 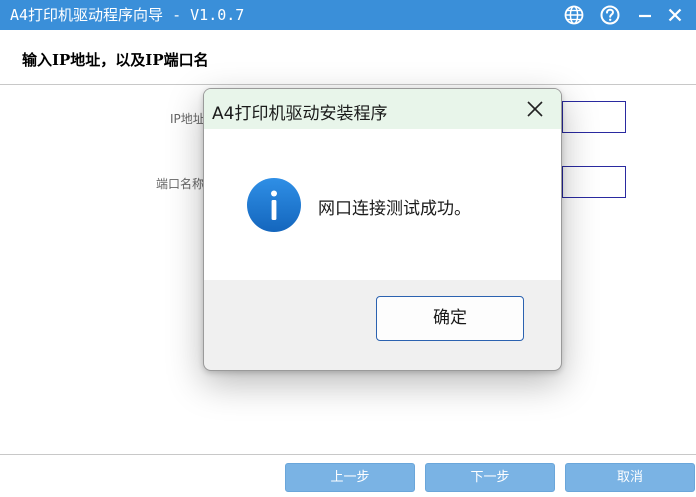 What do you see at coordinates (535, 109) in the screenshot?
I see `dialog-close-icon` at bounding box center [535, 109].